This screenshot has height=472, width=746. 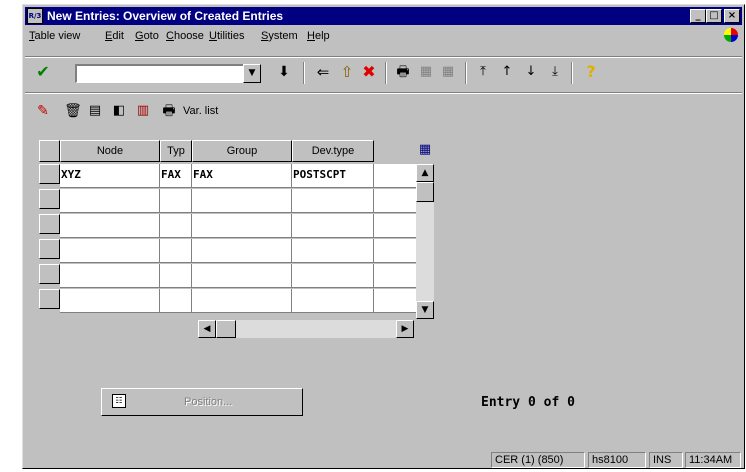 I want to click on vertical-scroll-thumb, so click(x=425, y=192).